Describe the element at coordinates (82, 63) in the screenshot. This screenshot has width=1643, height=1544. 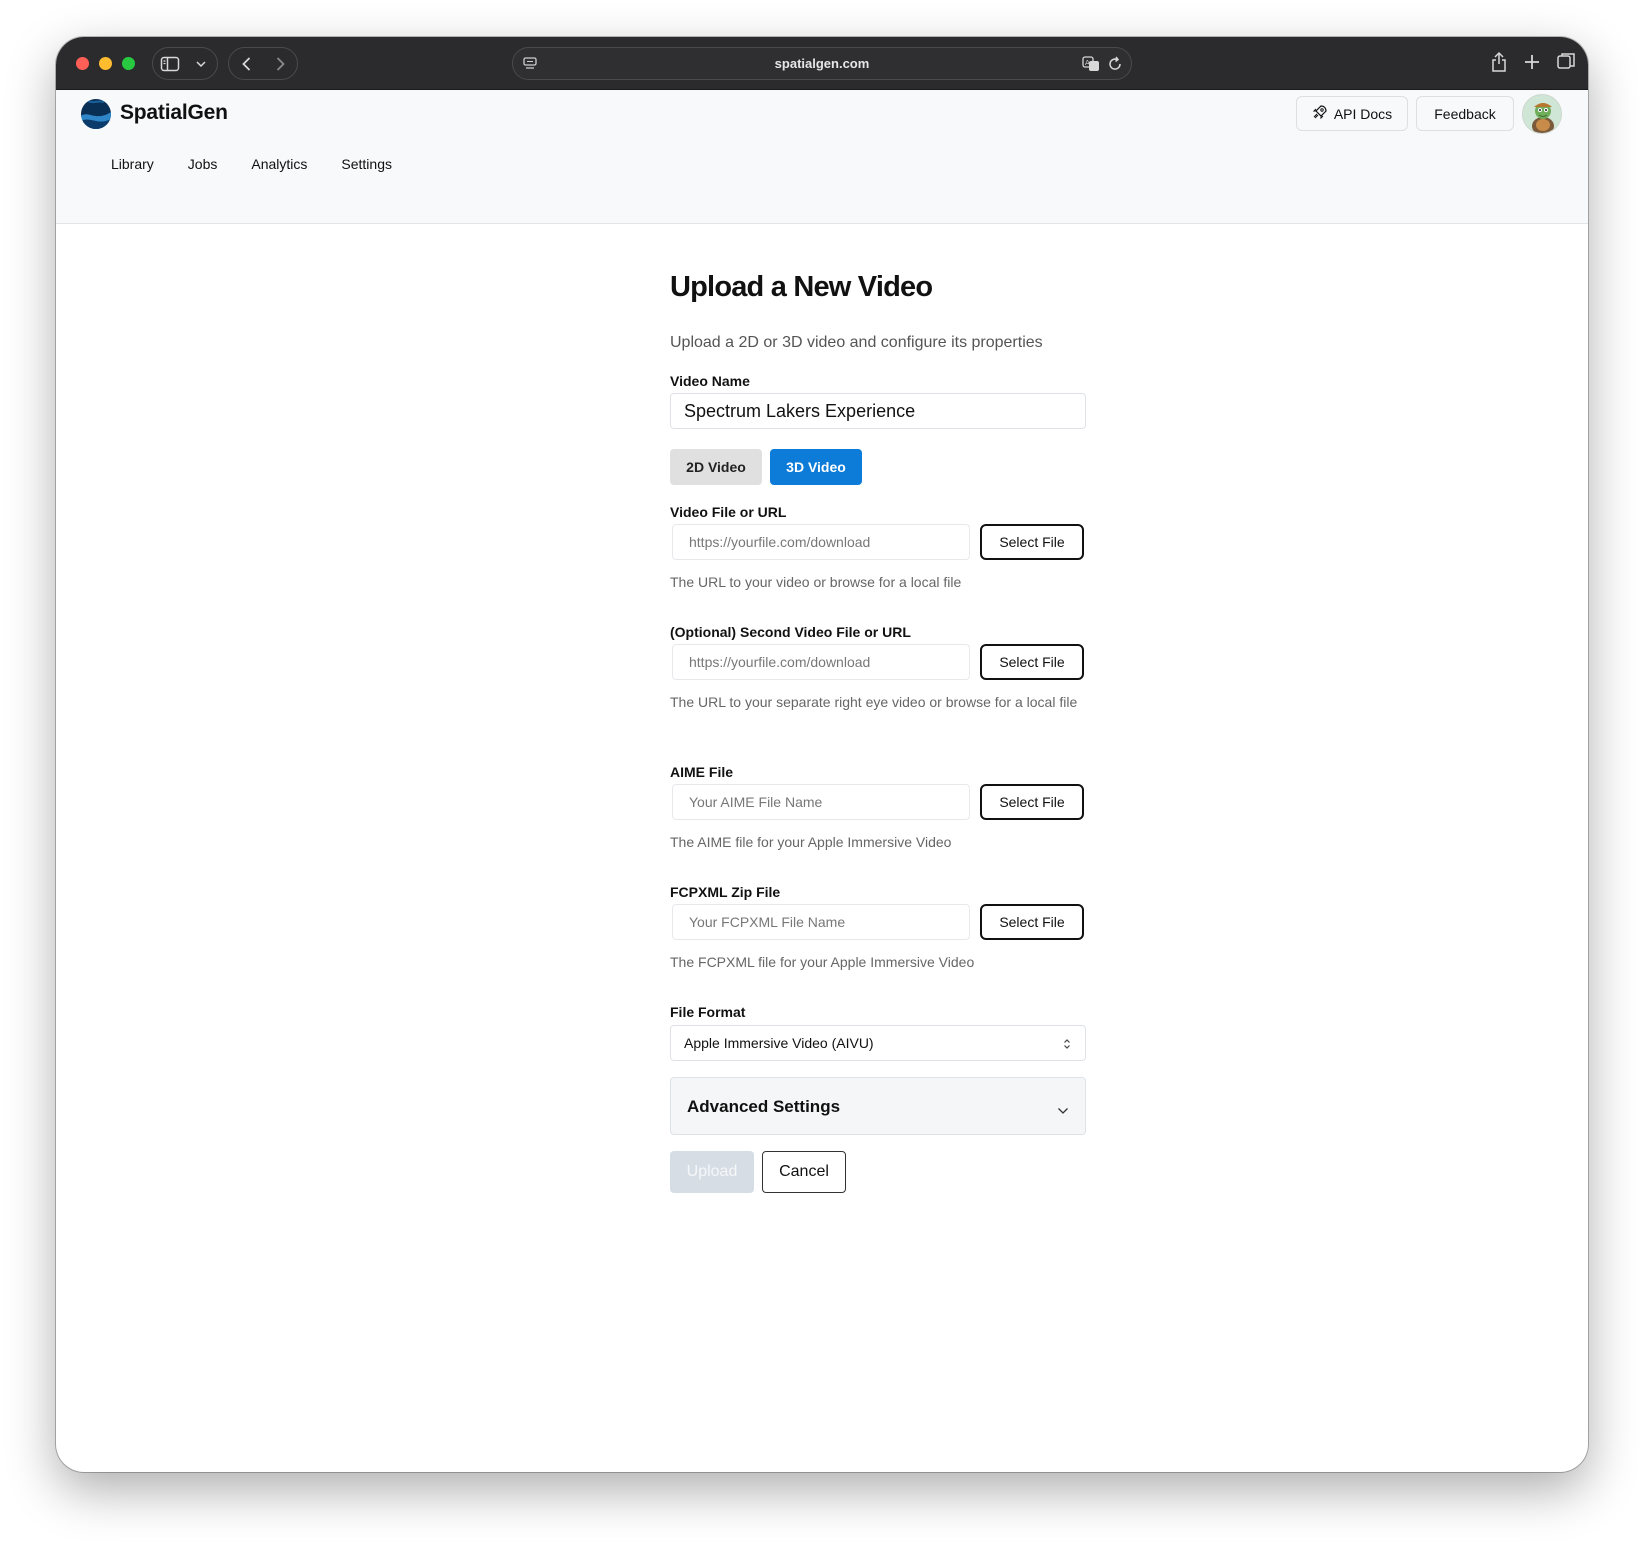
I see `close-window-button` at that location.